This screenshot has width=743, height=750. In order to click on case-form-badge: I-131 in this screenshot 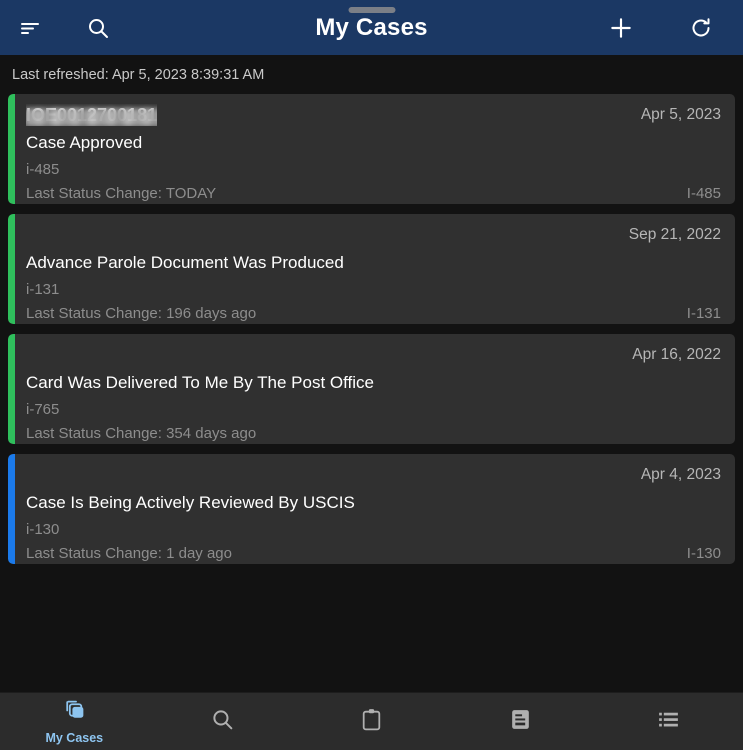, I will do `click(703, 313)`.